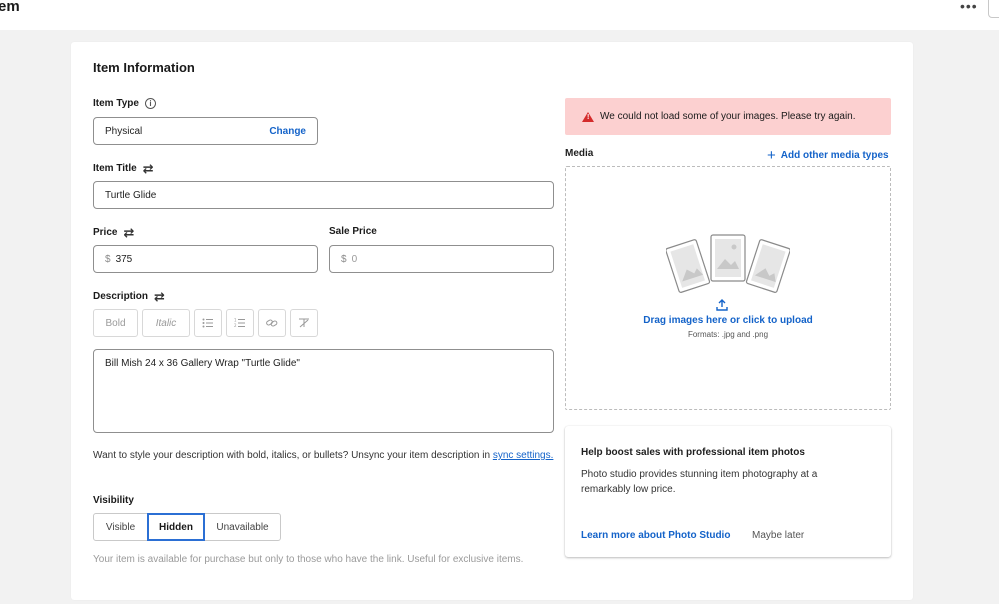  I want to click on price-label-text: Price, so click(105, 232).